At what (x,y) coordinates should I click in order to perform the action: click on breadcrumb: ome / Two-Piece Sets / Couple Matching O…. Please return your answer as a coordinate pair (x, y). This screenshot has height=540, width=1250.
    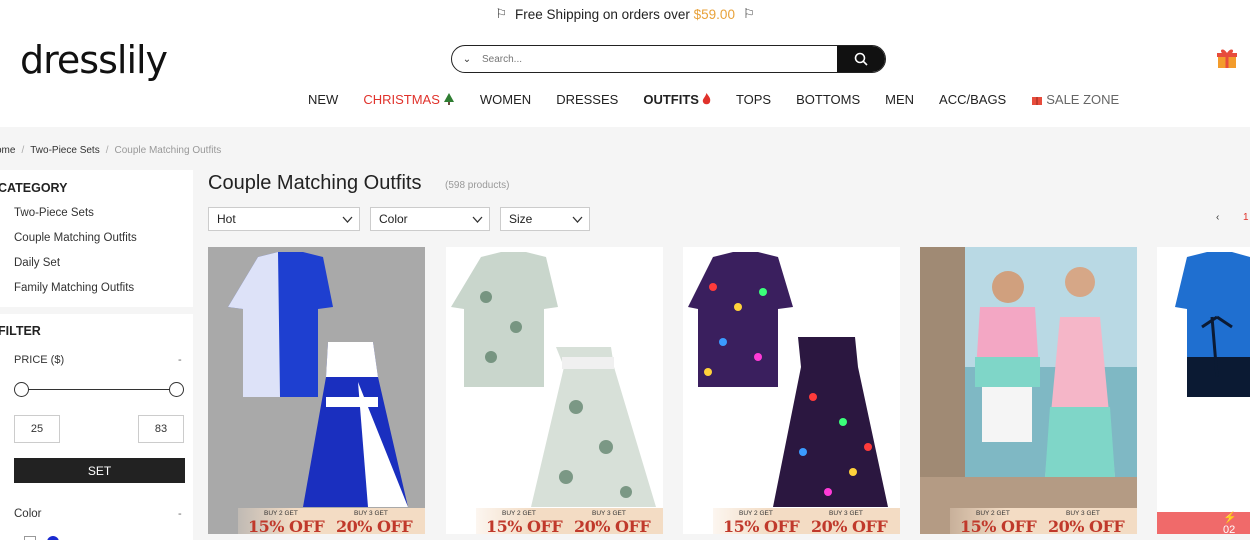
    Looking at the image, I should click on (110, 150).